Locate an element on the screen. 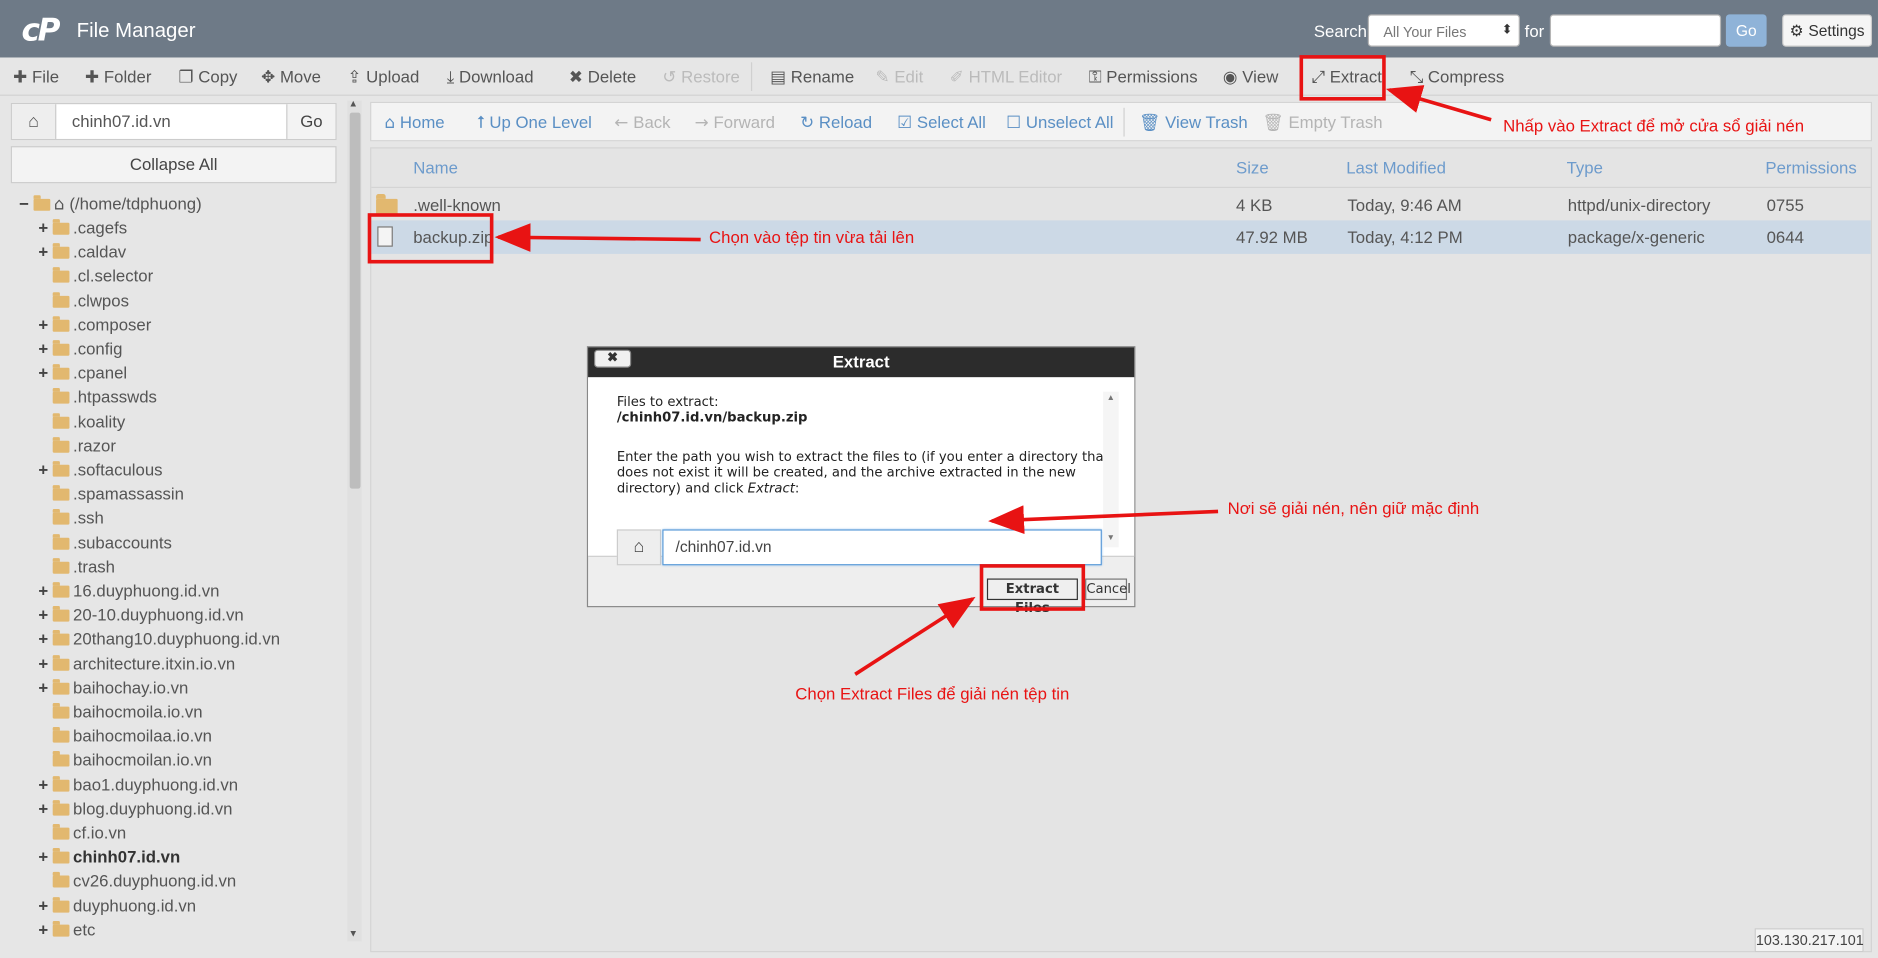 This screenshot has height=958, width=1878. tree-item: + blog.duyphuong.id.vn is located at coordinates (135, 808).